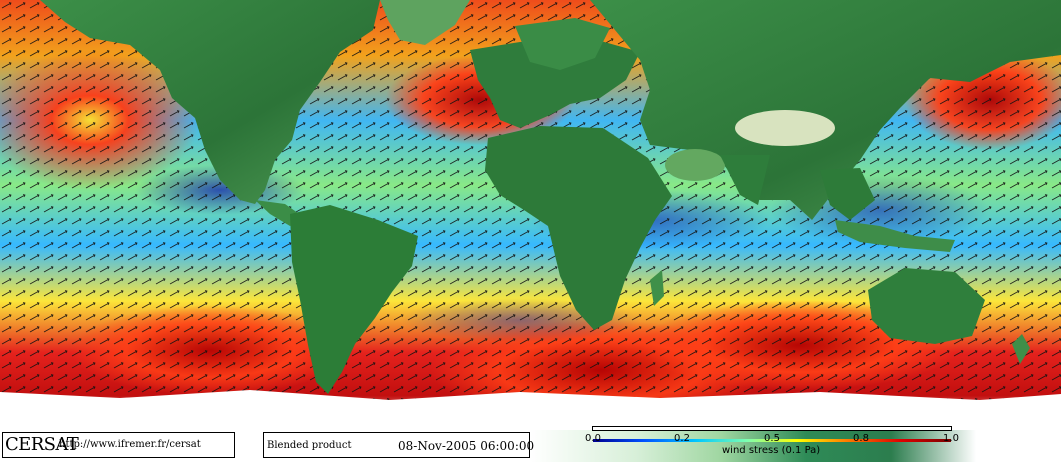  Describe the element at coordinates (682, 438) in the screenshot. I see `colorbar-tick-1: 0.2` at that location.